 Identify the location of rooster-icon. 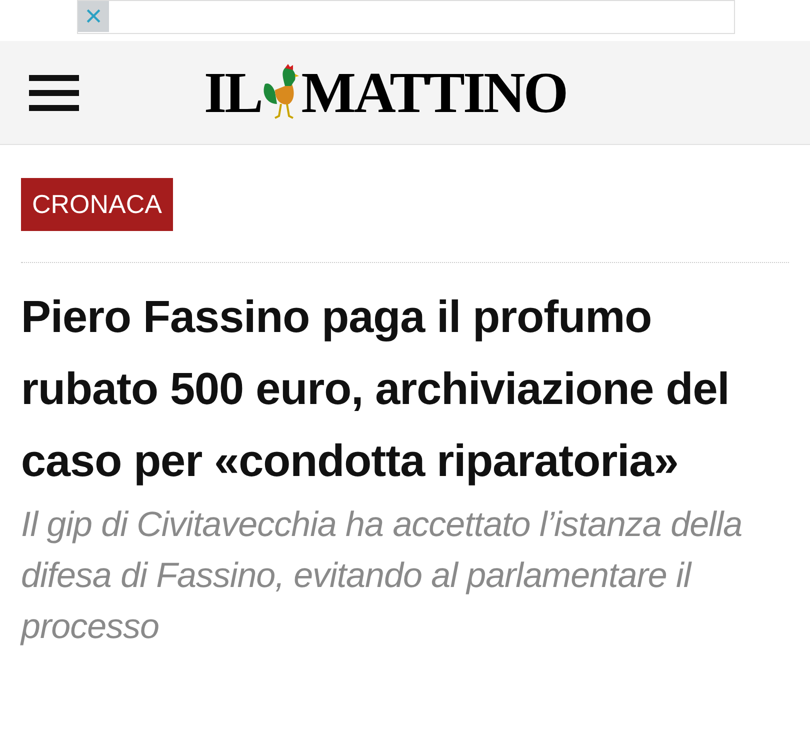
(281, 93).